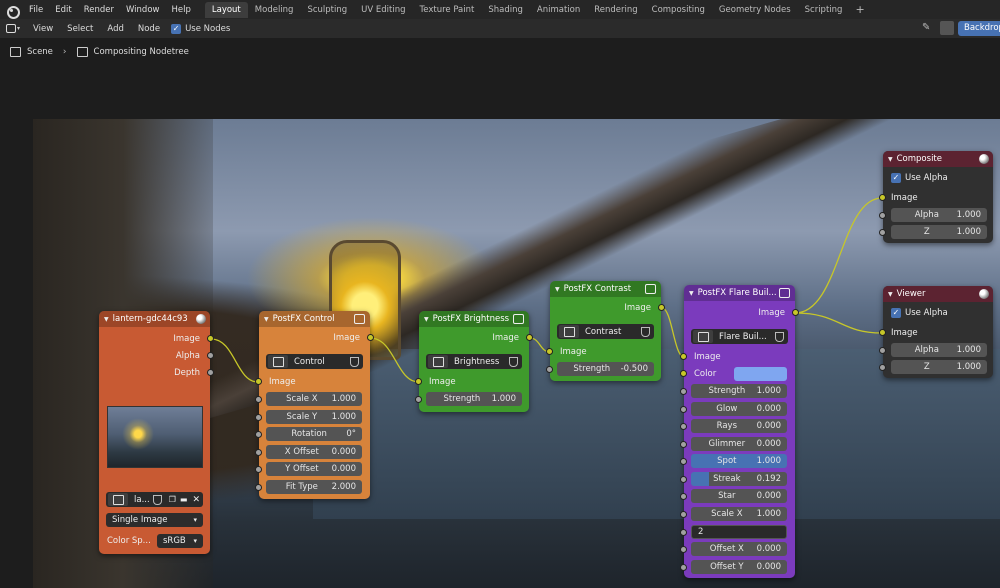 This screenshot has height=588, width=1000. I want to click on flare-input-socket, so click(683, 356).